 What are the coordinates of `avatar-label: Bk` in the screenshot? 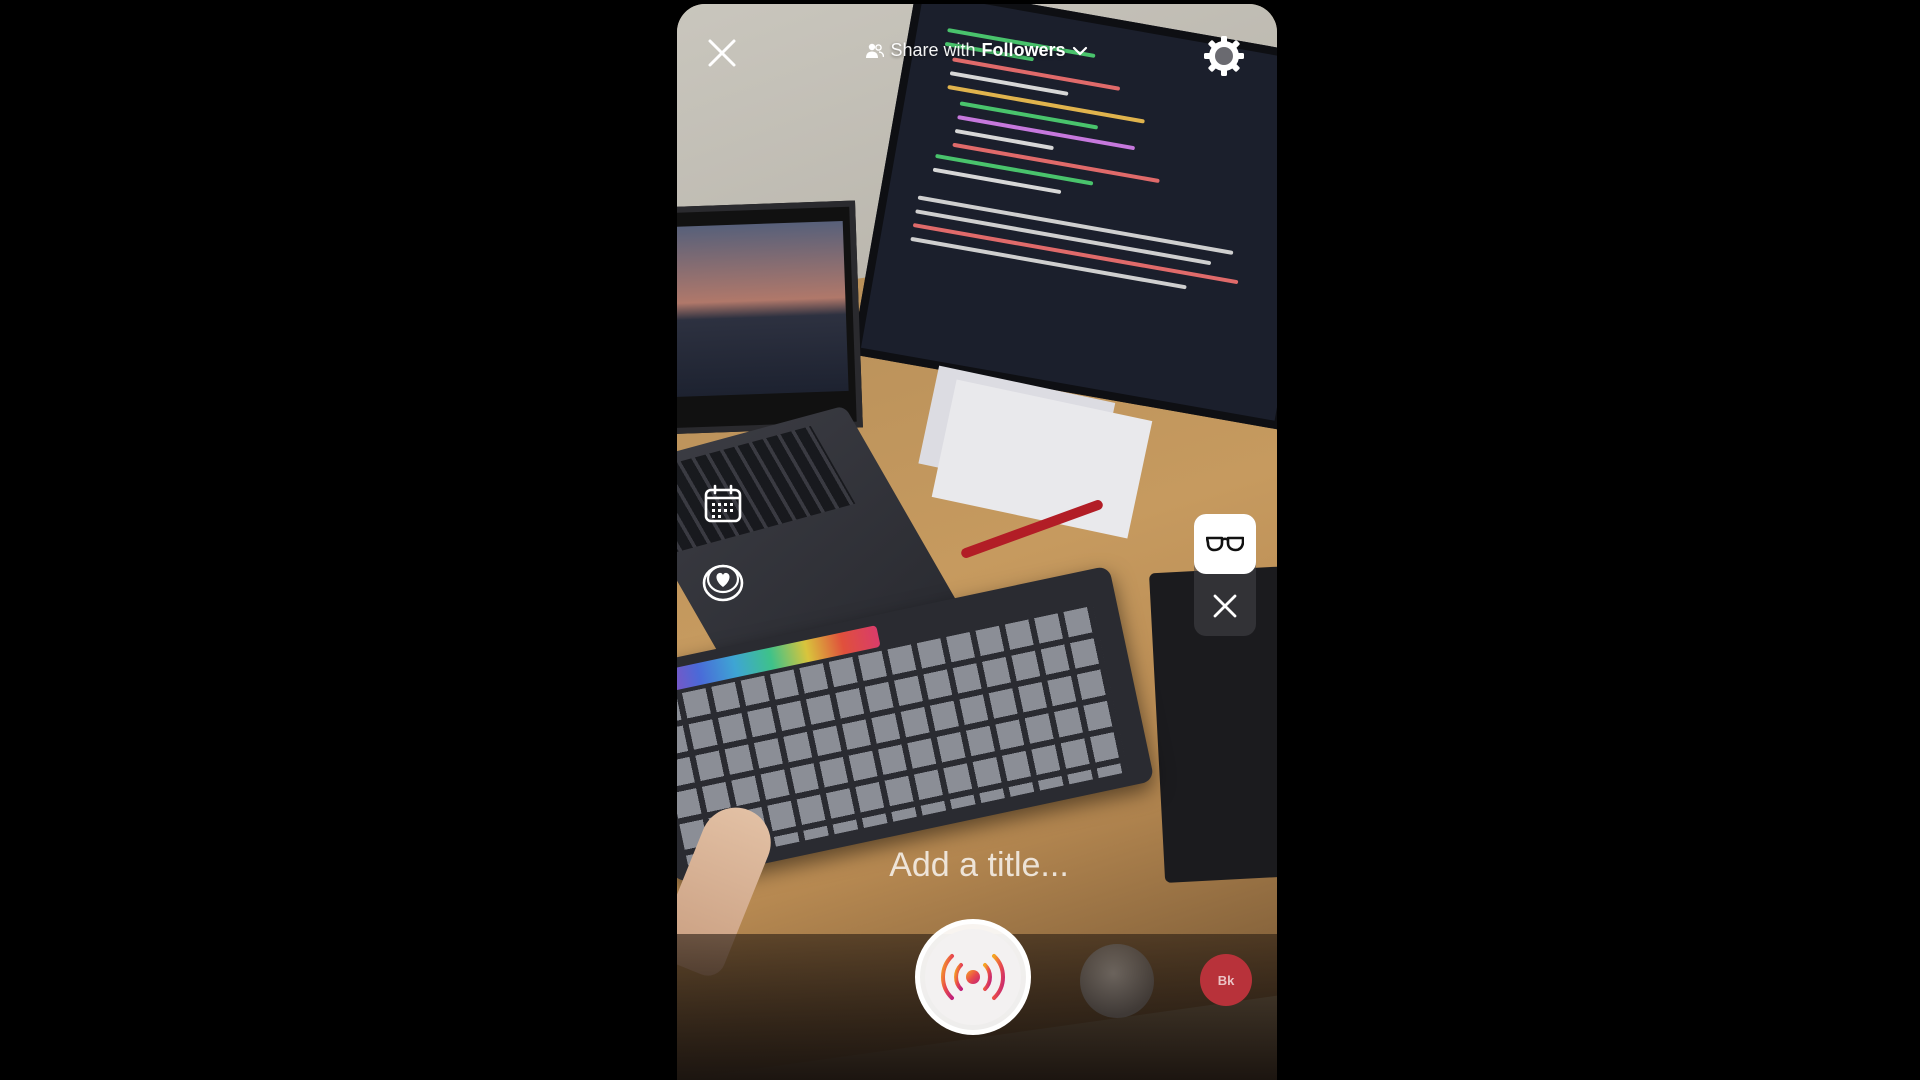 It's located at (1226, 980).